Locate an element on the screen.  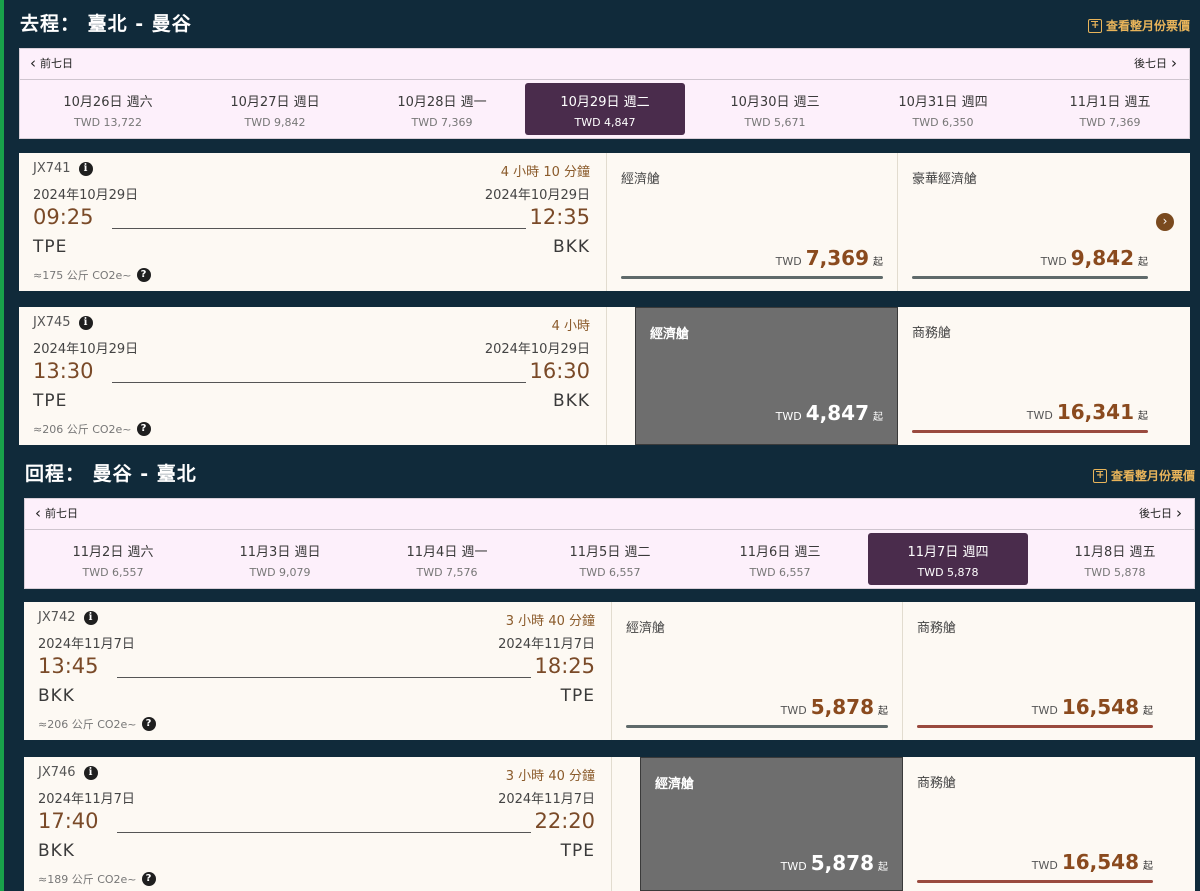
fare-option-premium-economy: 豪華經濟艙 TWD 9,842 起 › is located at coordinates (1043, 222).